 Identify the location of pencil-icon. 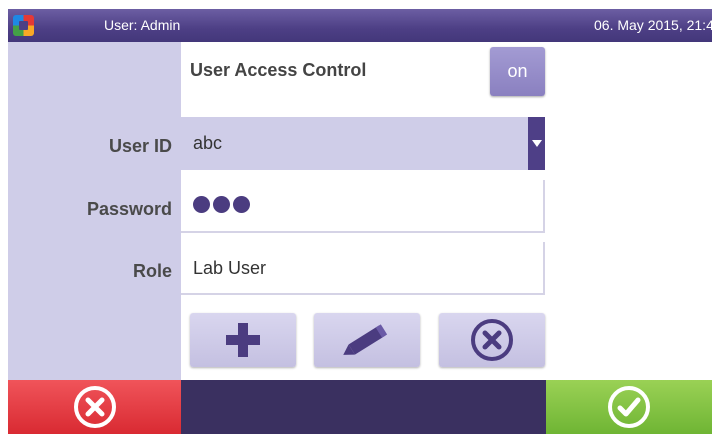
(365, 339).